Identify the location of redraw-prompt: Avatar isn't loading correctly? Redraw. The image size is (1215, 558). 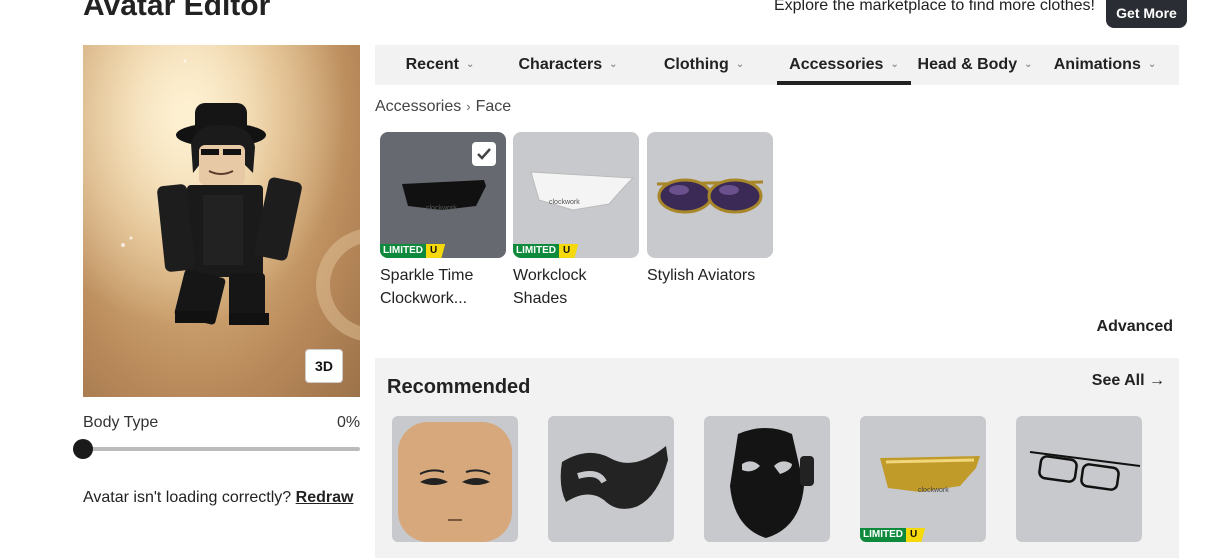
(218, 498).